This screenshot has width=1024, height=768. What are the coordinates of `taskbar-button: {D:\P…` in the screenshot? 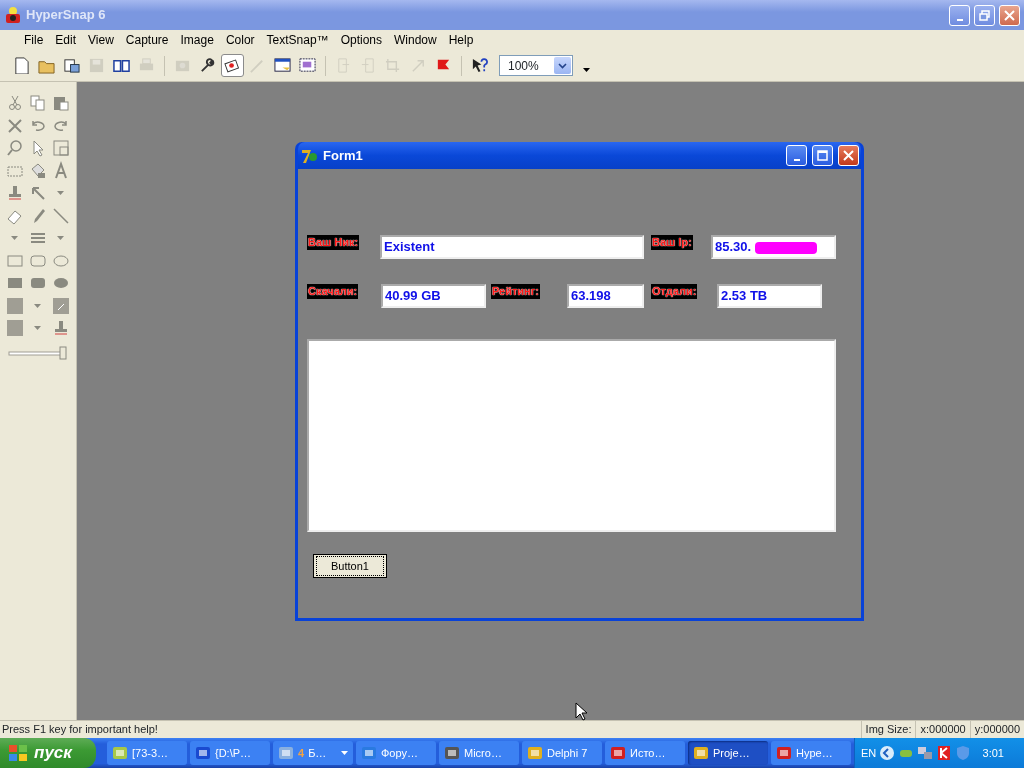 It's located at (230, 753).